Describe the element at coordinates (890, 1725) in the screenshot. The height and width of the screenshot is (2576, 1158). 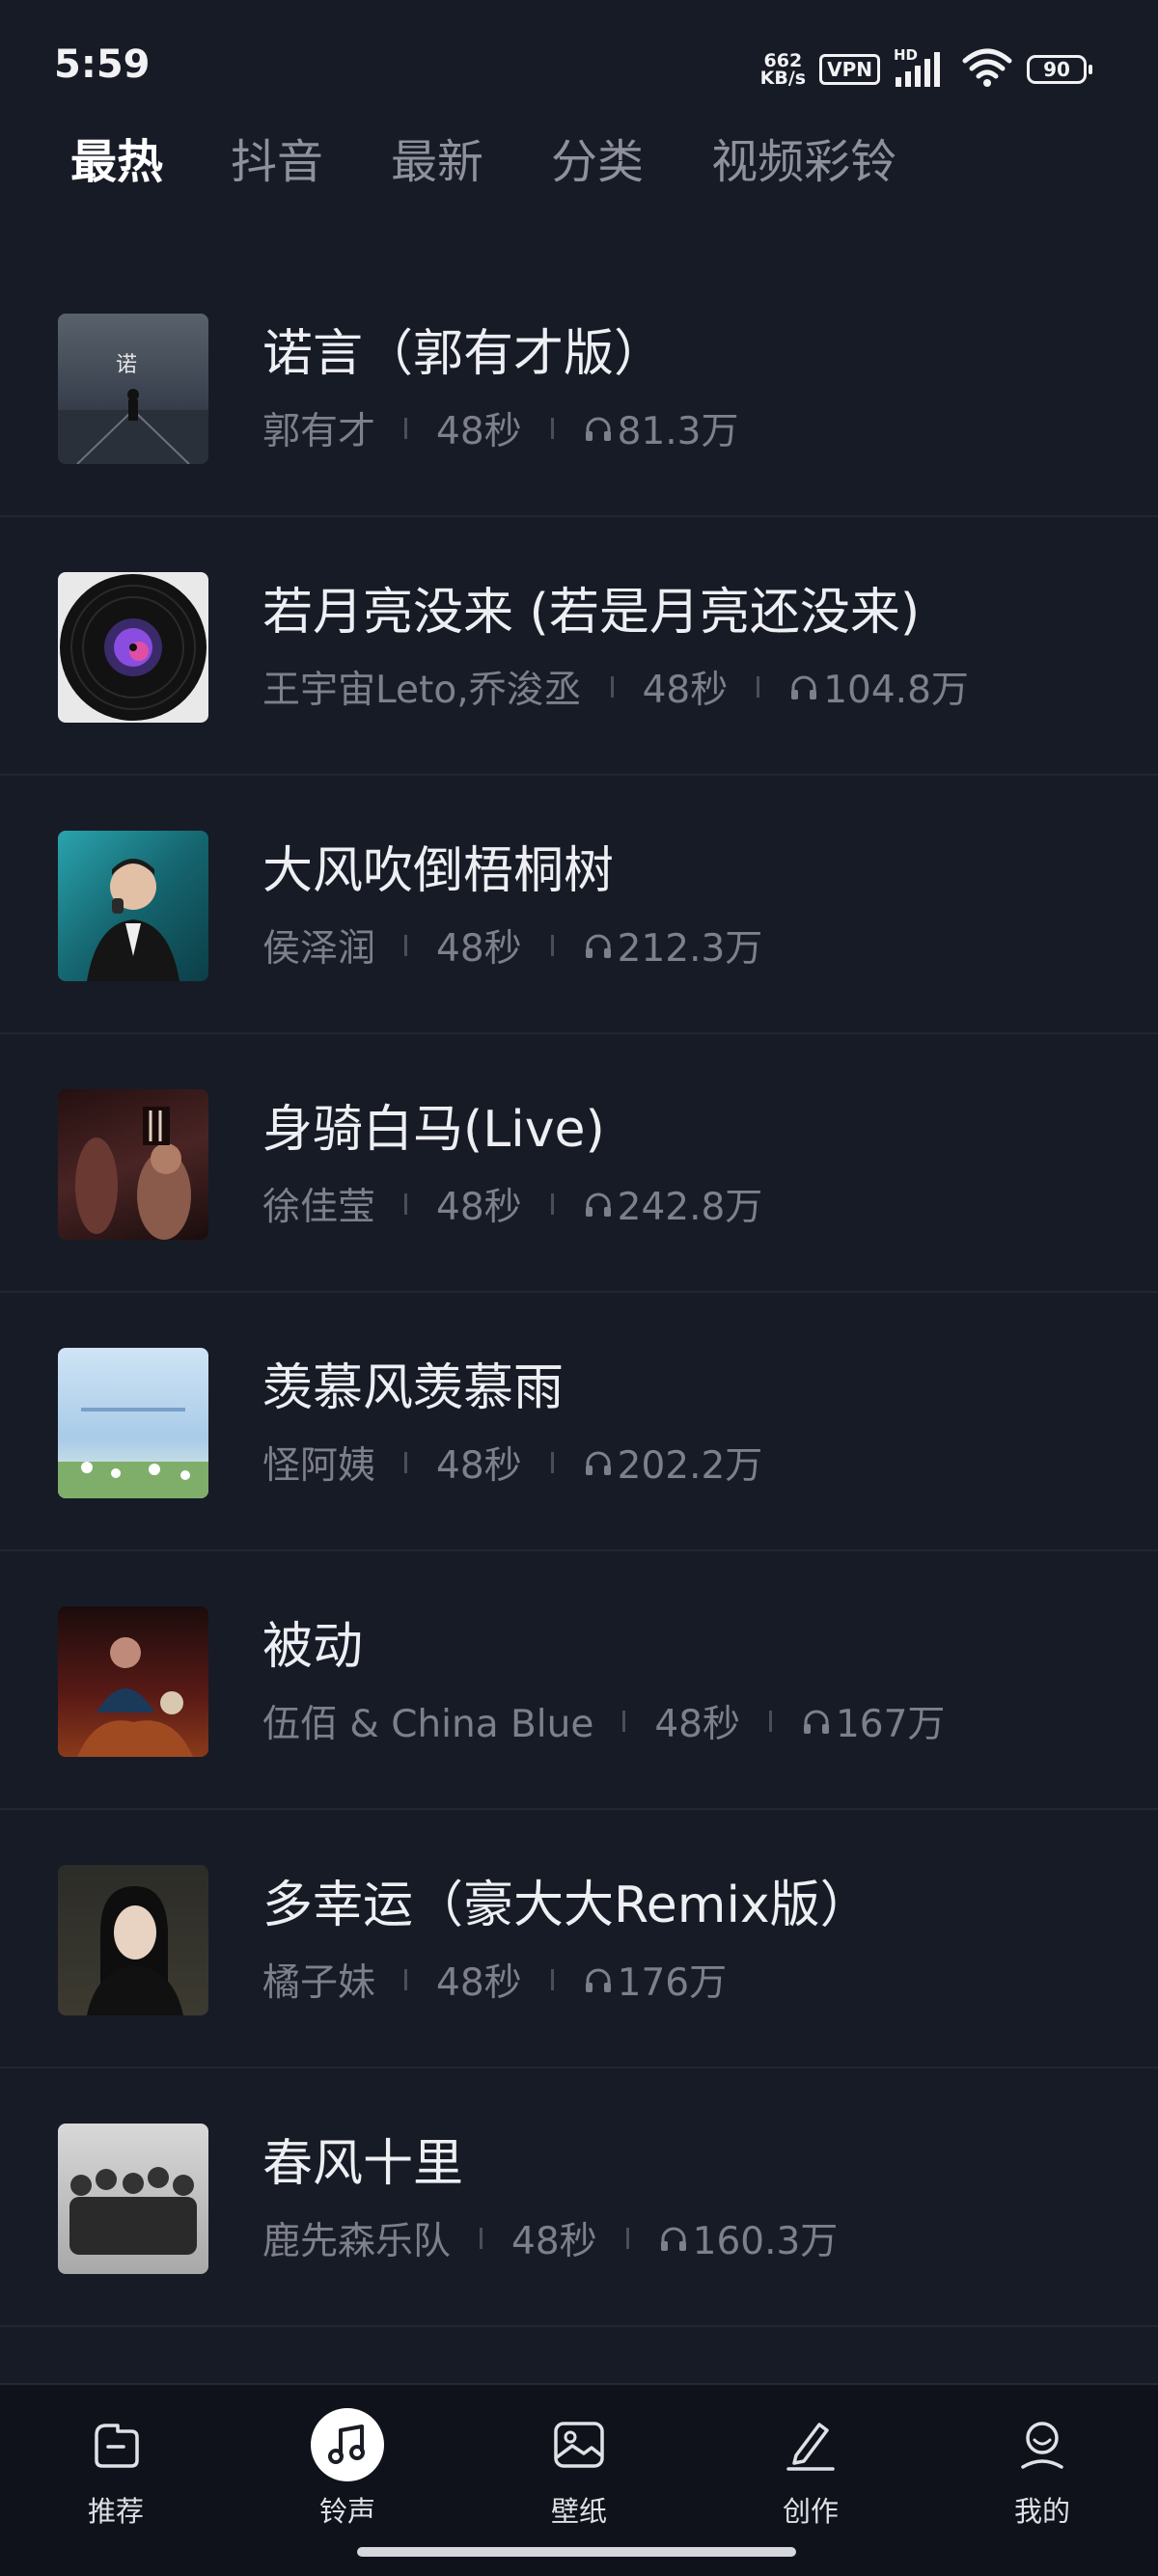
I see `song-play-count: 167万` at that location.